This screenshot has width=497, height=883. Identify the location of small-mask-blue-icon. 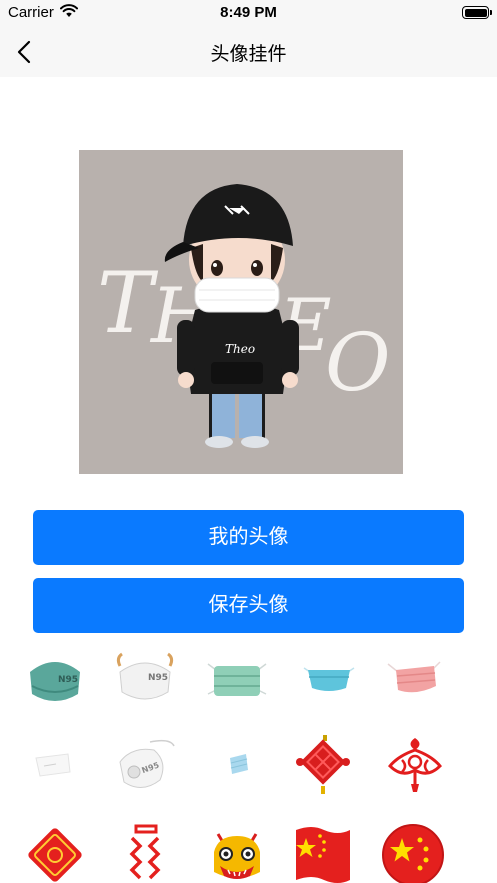
(237, 765).